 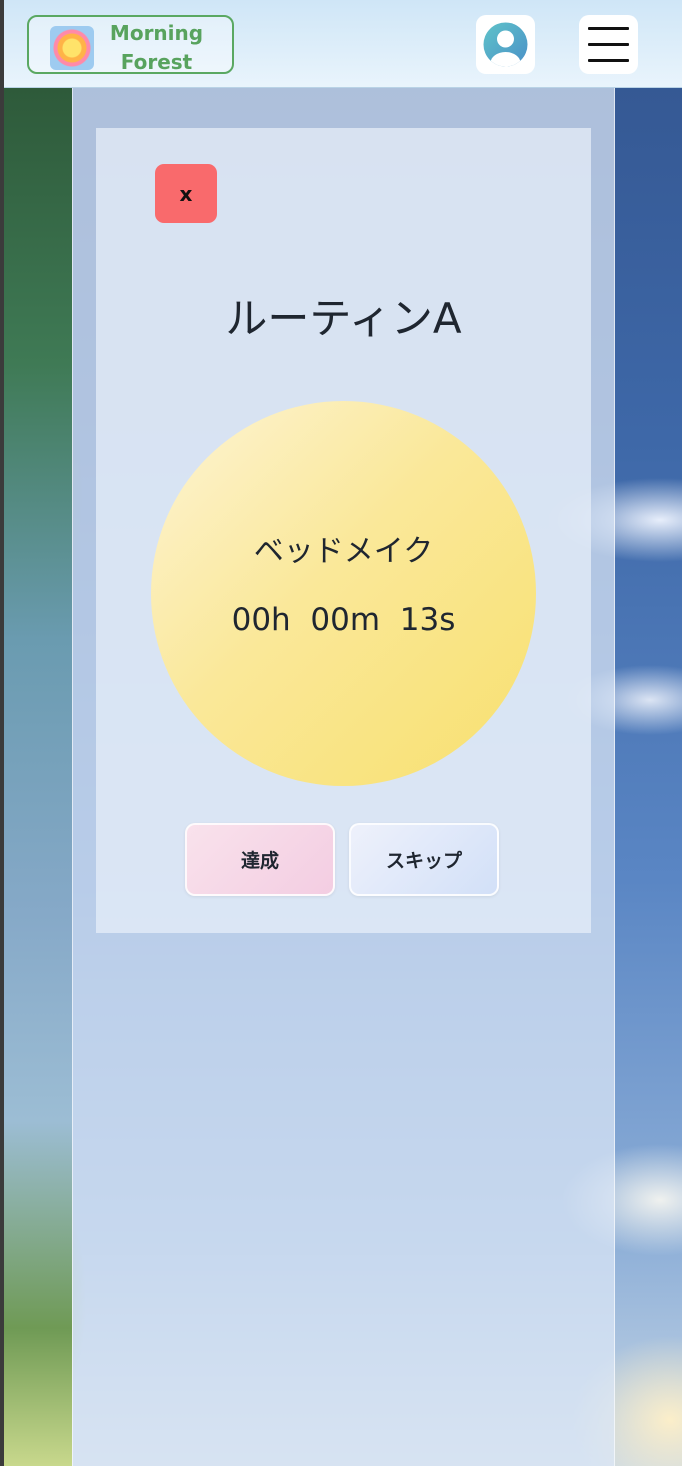 I want to click on app-name-line1: Morning, so click(x=156, y=33).